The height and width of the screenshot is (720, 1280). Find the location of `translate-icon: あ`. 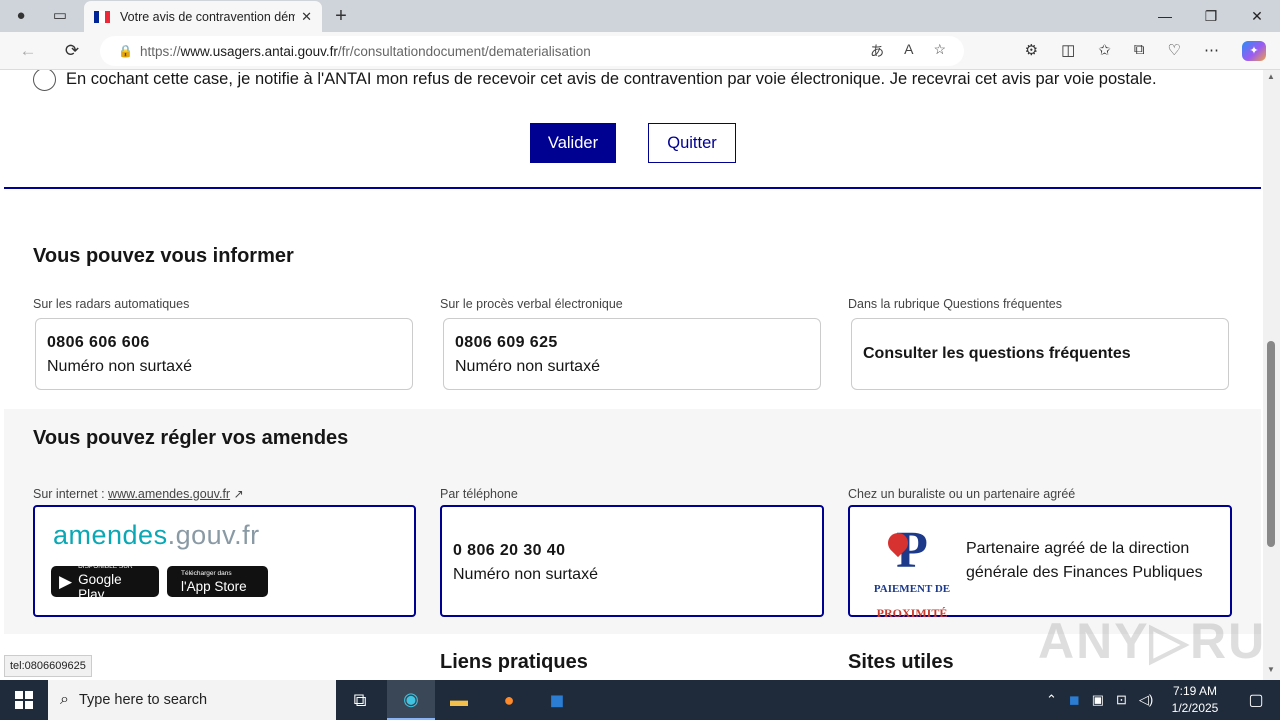

translate-icon: あ is located at coordinates (877, 51).